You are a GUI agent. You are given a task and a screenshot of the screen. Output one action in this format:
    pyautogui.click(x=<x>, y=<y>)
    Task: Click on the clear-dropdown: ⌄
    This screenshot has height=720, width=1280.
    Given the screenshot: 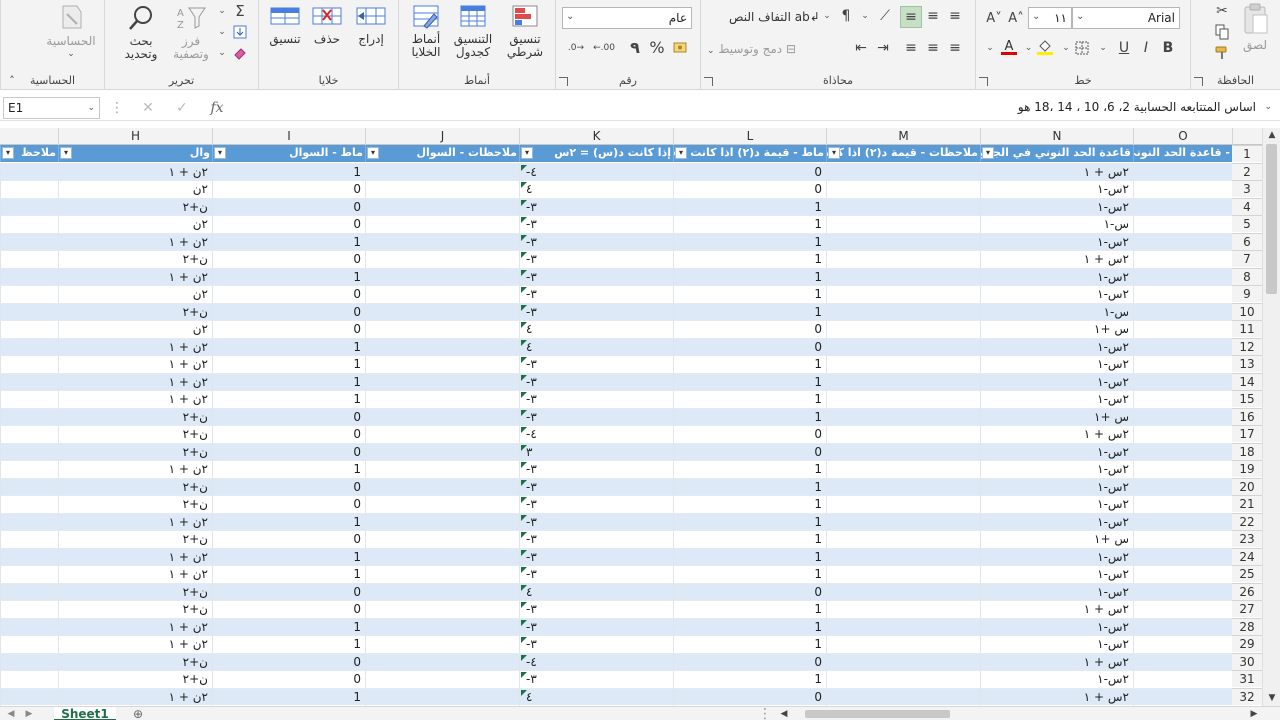 What is the action you would take?
    pyautogui.click(x=222, y=53)
    